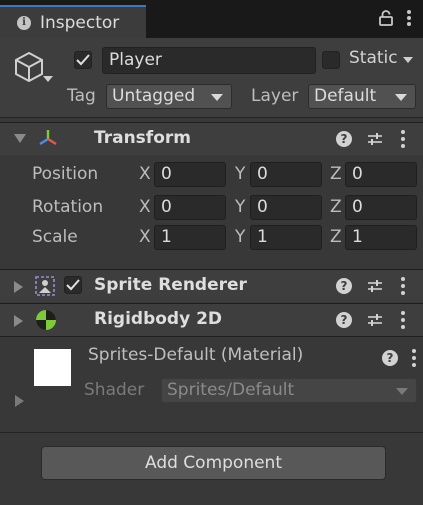  Describe the element at coordinates (81, 96) in the screenshot. I see `tag-label: Tag` at that location.